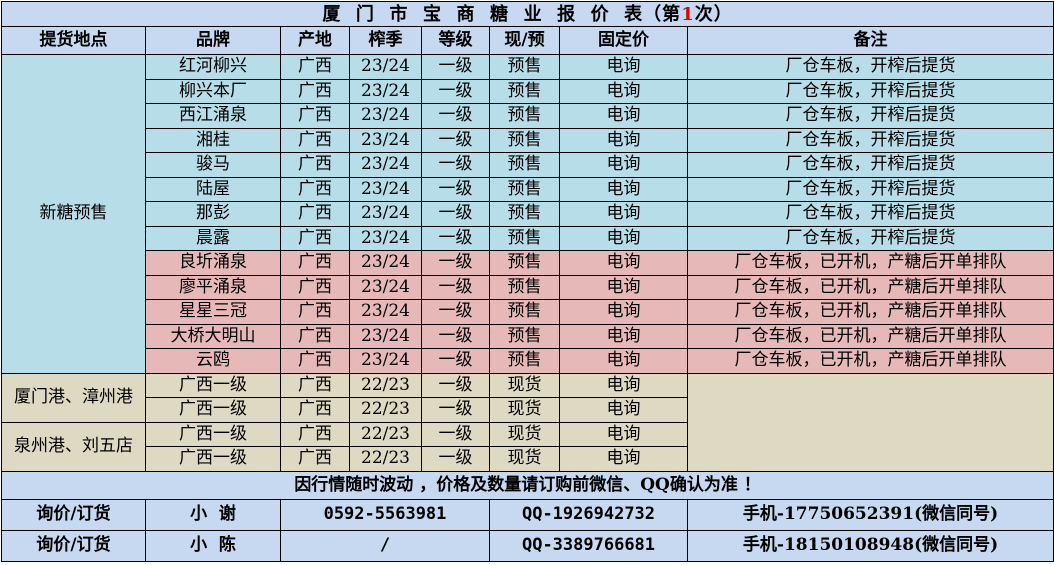  What do you see at coordinates (315, 40) in the screenshot?
I see `col-header-origin: 产地` at bounding box center [315, 40].